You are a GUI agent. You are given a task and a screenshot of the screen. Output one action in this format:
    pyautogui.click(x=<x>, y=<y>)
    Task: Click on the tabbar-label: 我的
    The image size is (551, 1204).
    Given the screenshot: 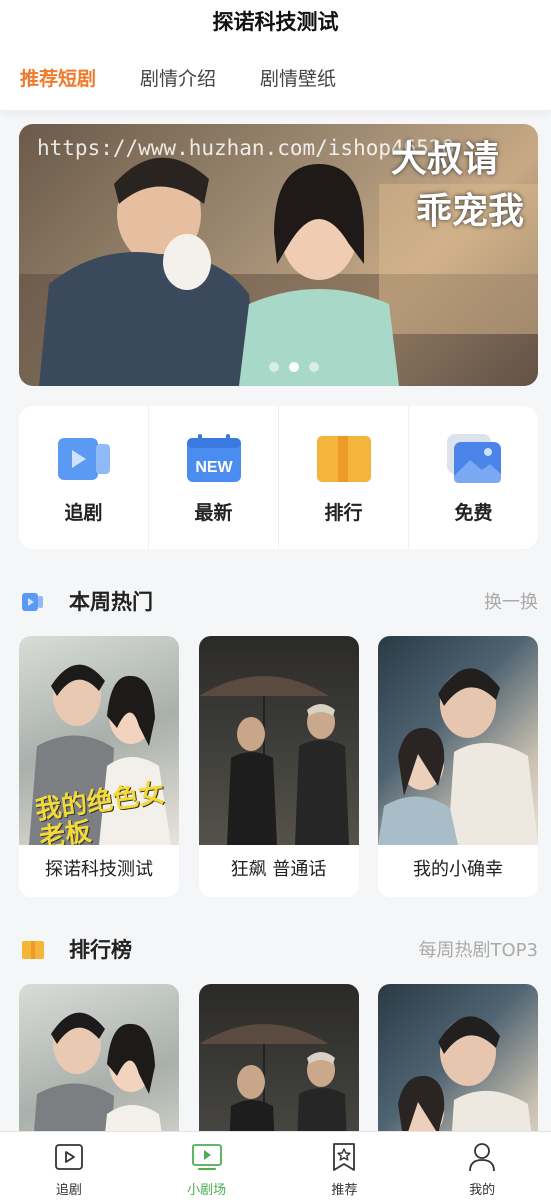 What is the action you would take?
    pyautogui.click(x=482, y=1190)
    